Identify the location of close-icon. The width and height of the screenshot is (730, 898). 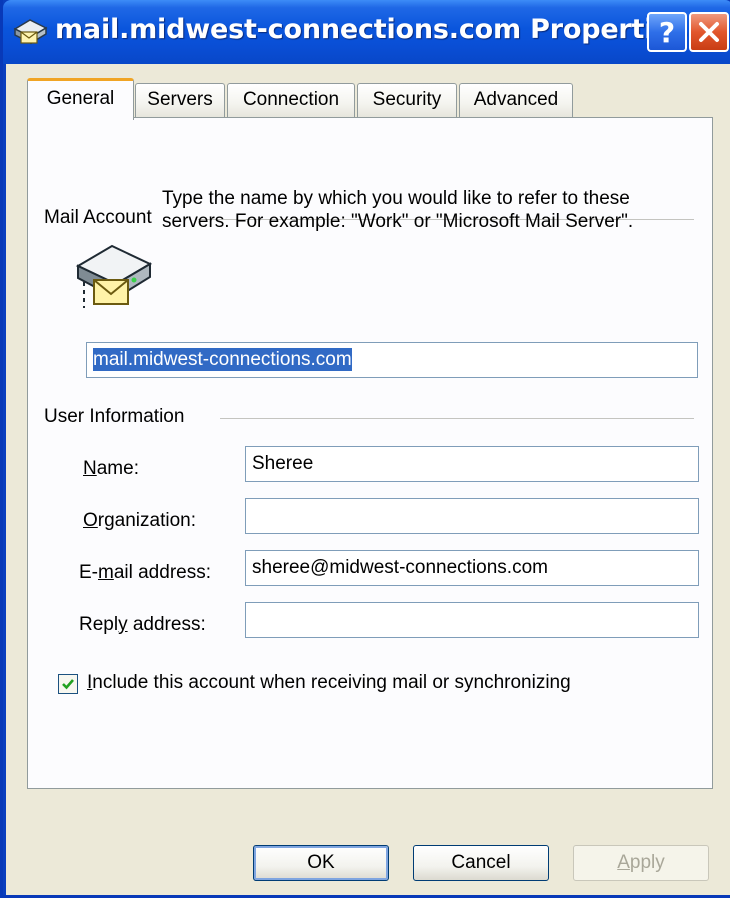
(709, 32).